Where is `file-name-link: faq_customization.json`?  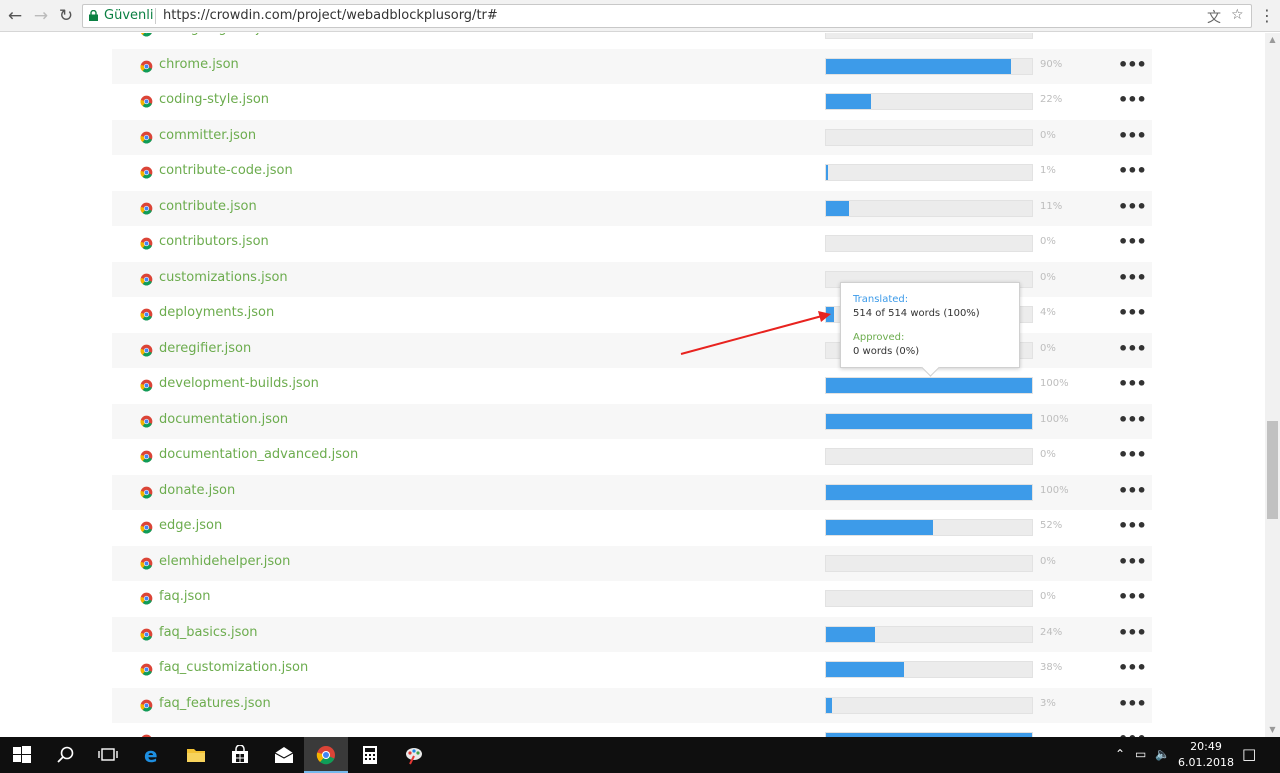 file-name-link: faq_customization.json is located at coordinates (233, 667).